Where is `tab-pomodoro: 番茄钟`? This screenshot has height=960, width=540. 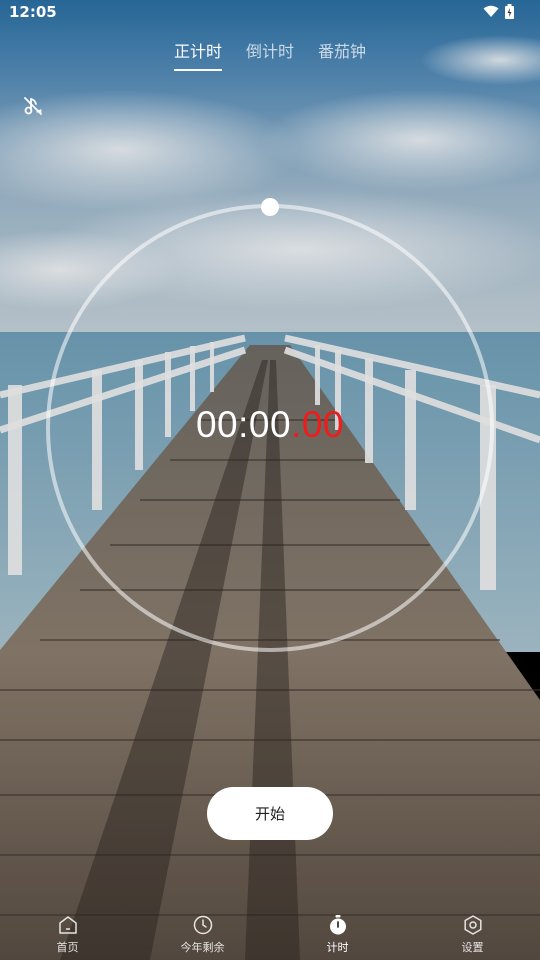
tab-pomodoro: 番茄钟 is located at coordinates (342, 54).